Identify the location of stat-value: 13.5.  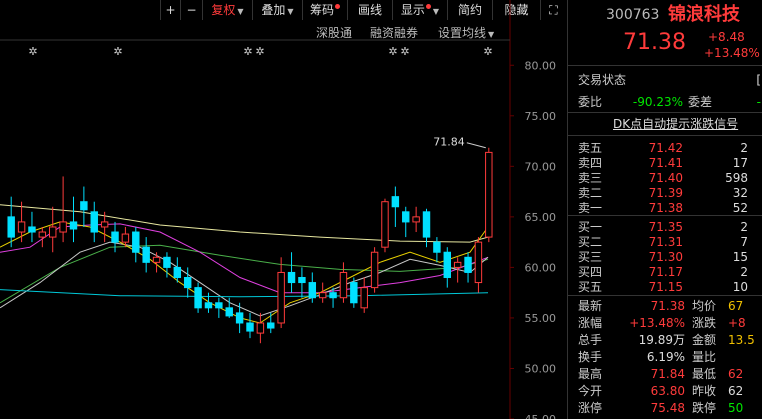
(741, 340).